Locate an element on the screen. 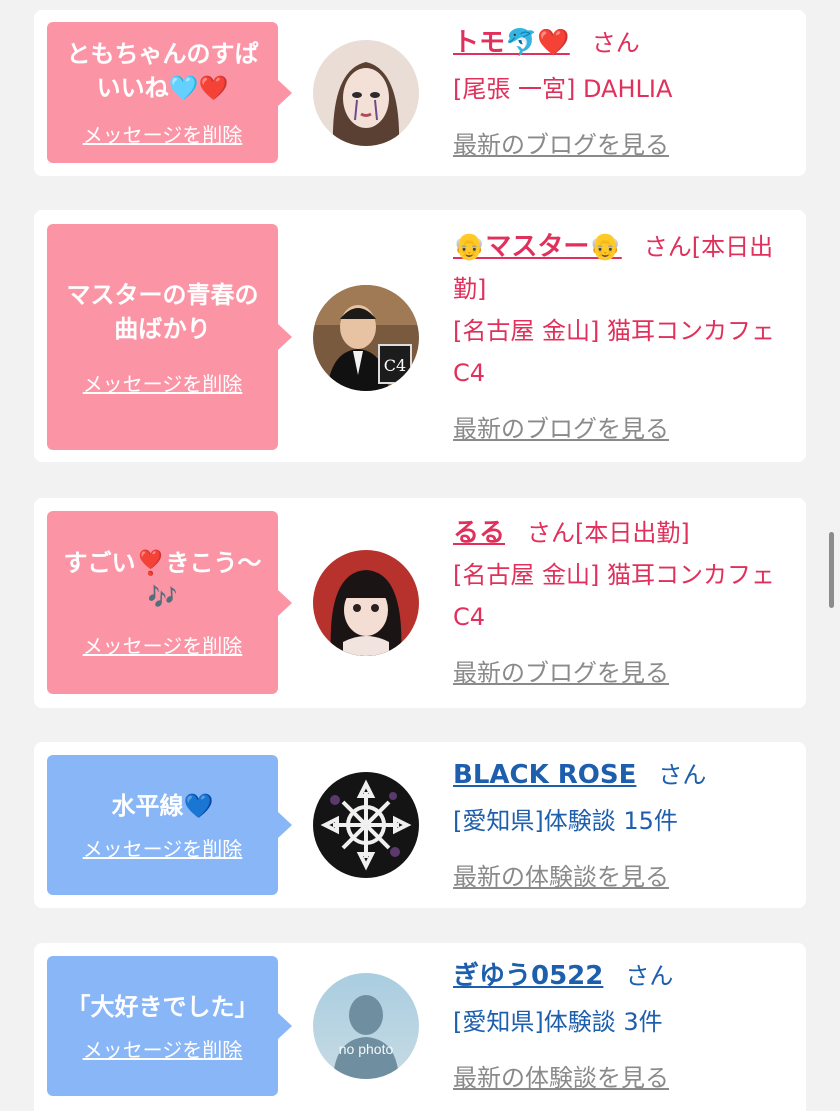  message-text: マスターの青春の曲ばかり is located at coordinates (162, 311).